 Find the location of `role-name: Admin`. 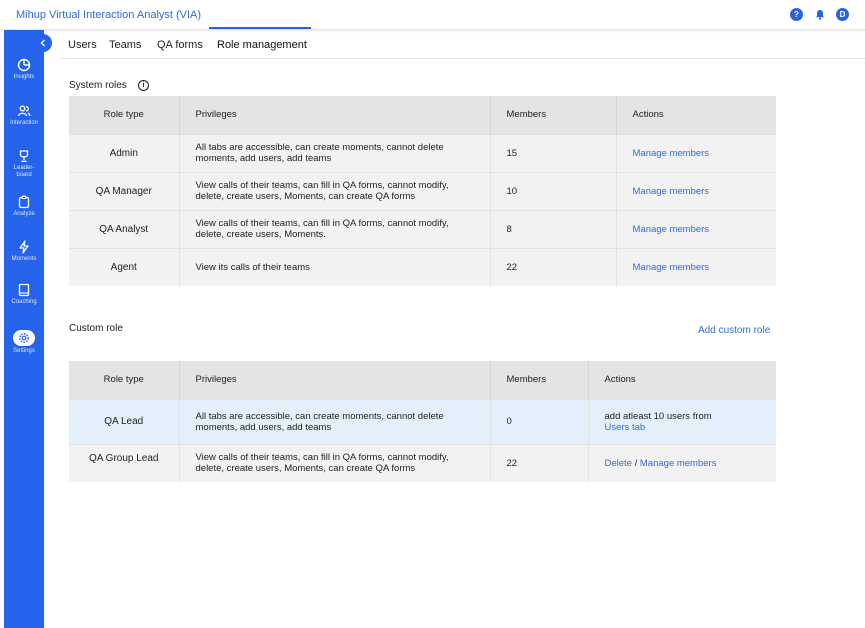

role-name: Admin is located at coordinates (124, 152).